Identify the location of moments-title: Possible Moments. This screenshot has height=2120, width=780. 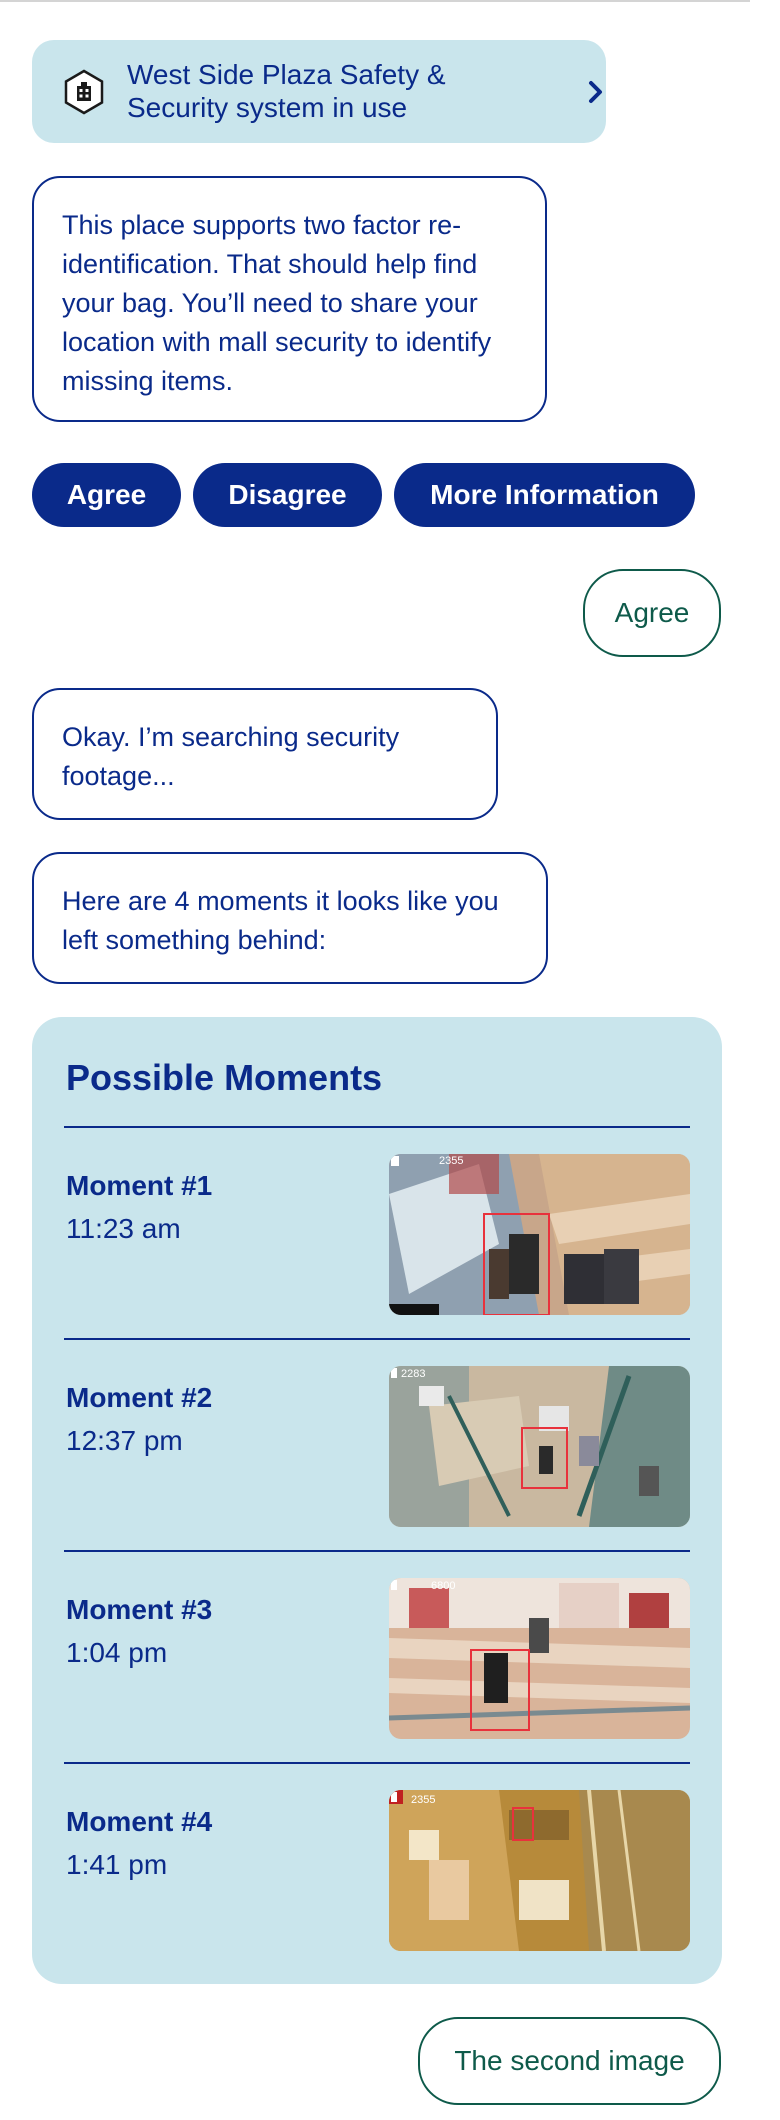
(224, 1077).